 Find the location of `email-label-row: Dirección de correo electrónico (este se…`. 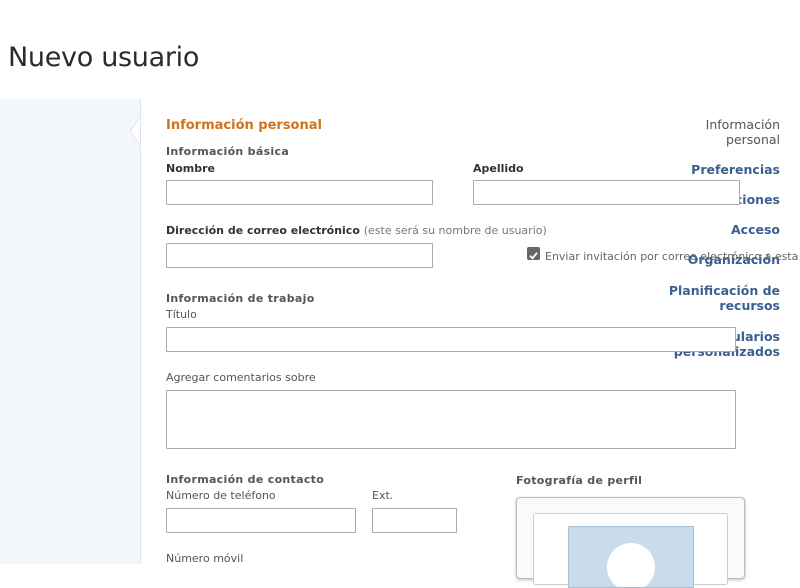

email-label-row: Dirección de correo electrónico (este se… is located at coordinates (356, 230).